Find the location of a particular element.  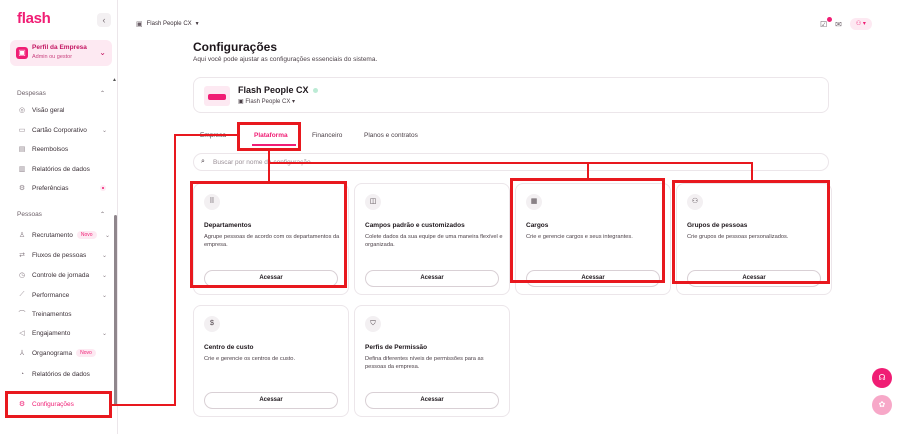

tab-financeiro: Financeiro is located at coordinates (327, 135).